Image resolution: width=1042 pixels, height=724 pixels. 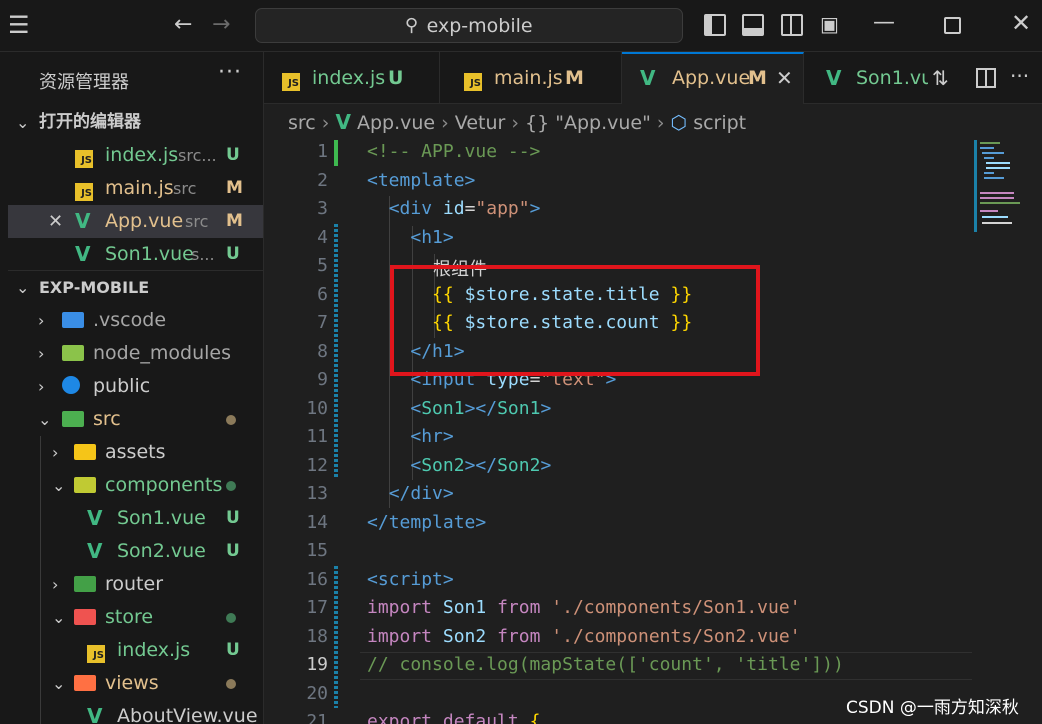 I want to click on code-line: <hr>, so click(x=432, y=436).